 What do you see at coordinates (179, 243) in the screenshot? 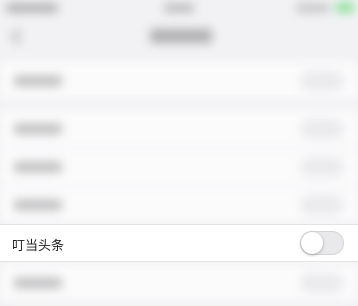
I see `settings-row-dingdang-headlines: 叮当头条` at bounding box center [179, 243].